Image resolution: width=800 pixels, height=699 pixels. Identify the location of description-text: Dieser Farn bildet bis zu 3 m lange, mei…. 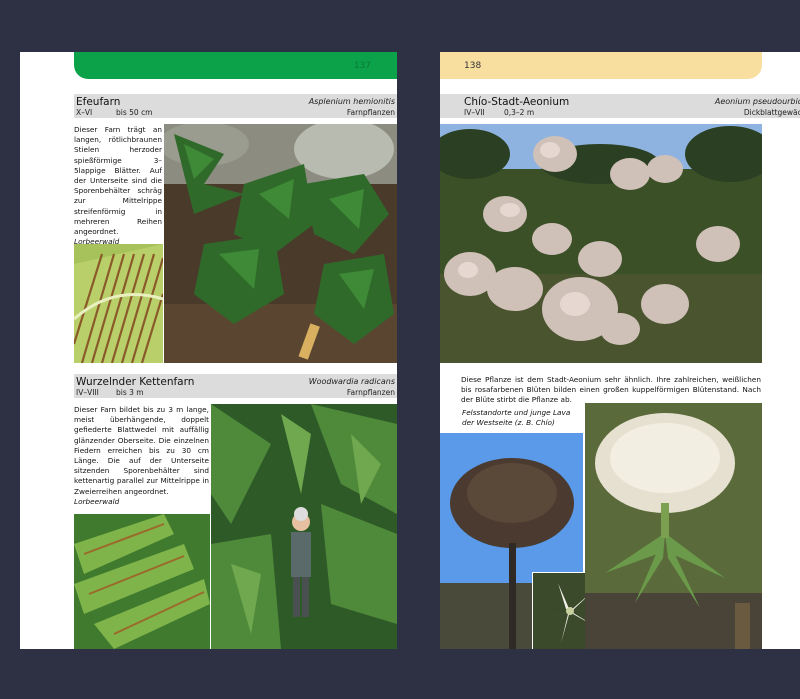
(141, 450).